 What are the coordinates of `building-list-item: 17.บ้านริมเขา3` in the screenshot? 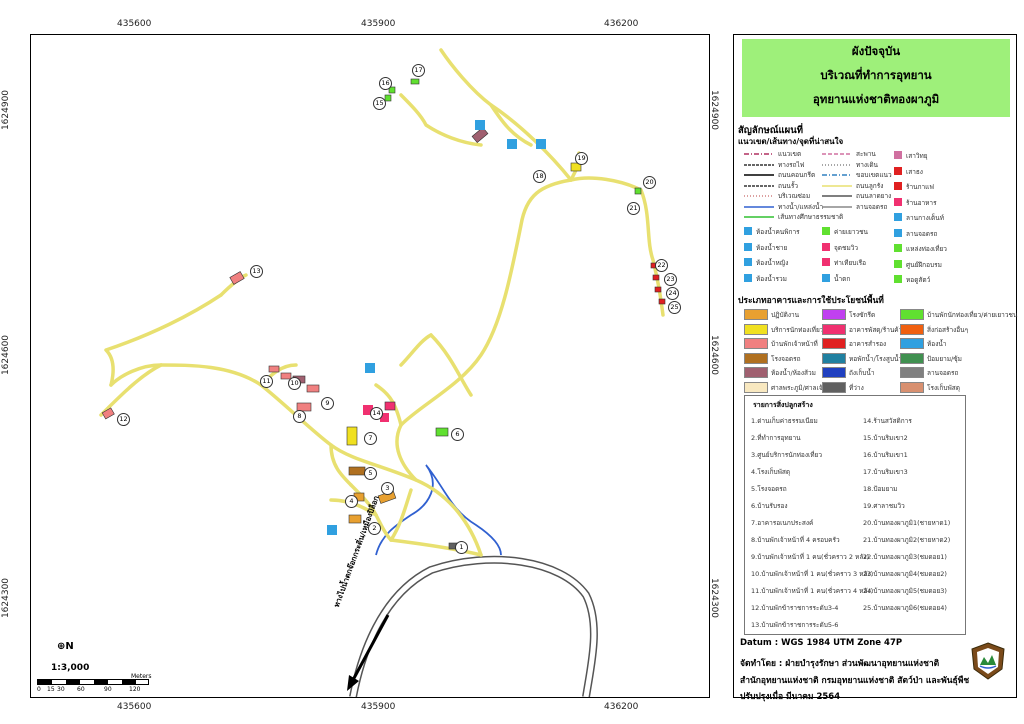 It's located at (885, 472).